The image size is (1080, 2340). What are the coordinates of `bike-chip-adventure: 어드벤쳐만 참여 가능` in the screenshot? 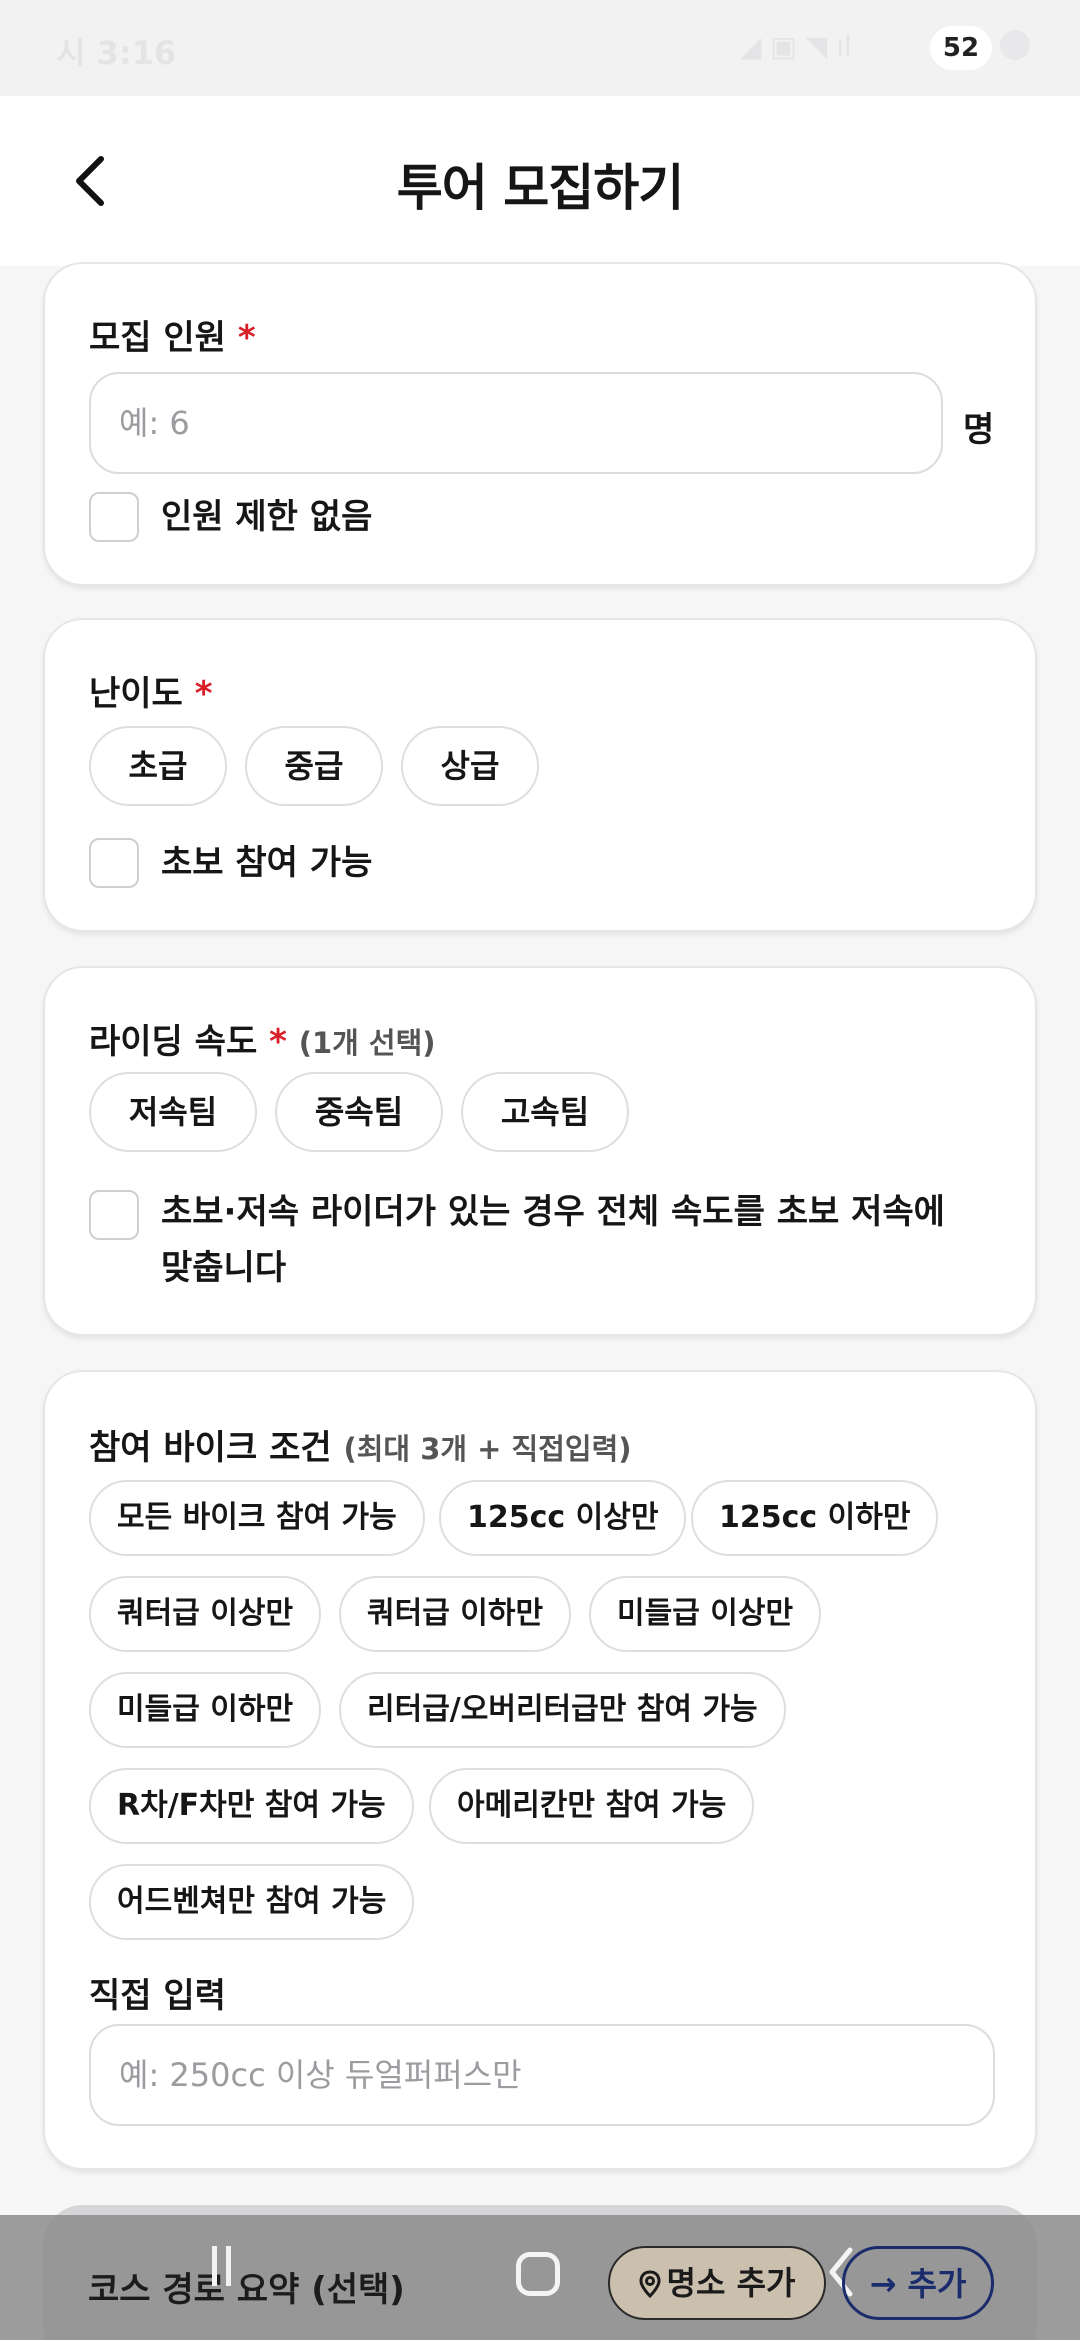 It's located at (252, 1902).